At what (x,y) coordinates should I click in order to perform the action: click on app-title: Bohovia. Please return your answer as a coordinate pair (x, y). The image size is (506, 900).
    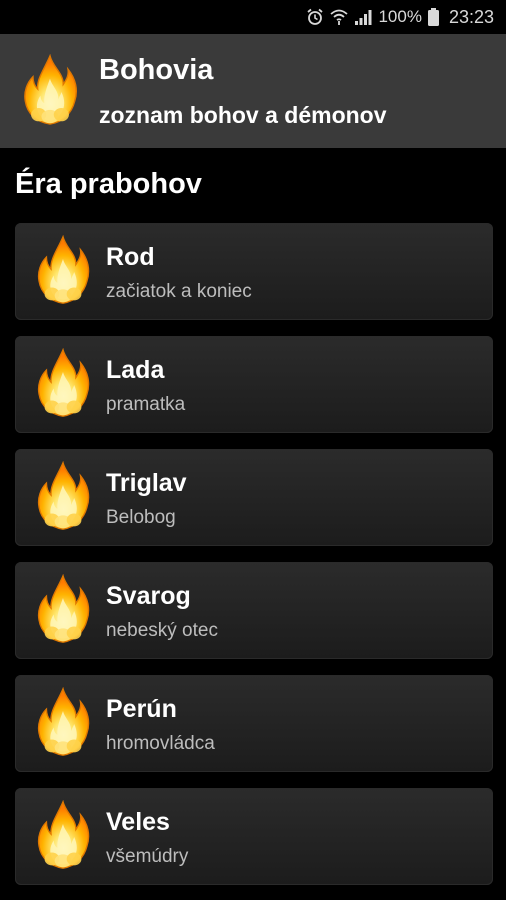
    Looking at the image, I should click on (156, 70).